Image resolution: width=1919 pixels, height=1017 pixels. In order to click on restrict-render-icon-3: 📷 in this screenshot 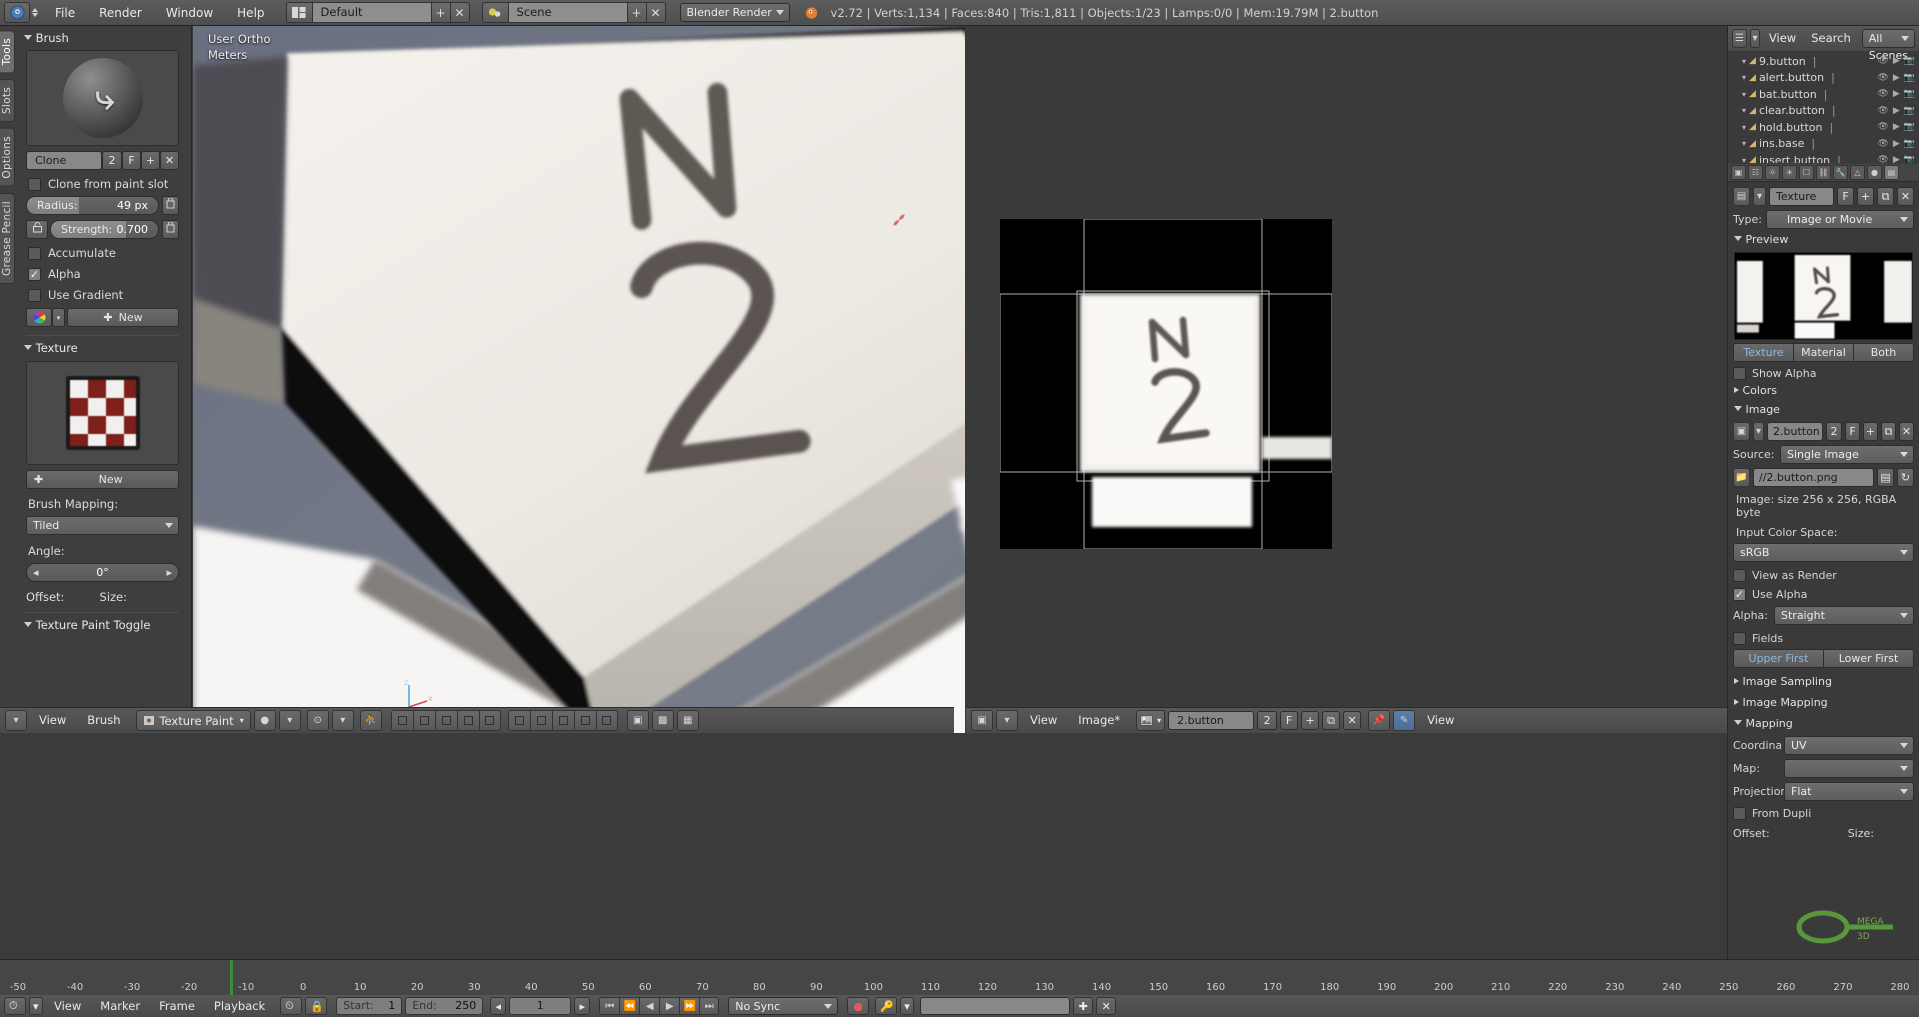, I will do `click(1909, 111)`.